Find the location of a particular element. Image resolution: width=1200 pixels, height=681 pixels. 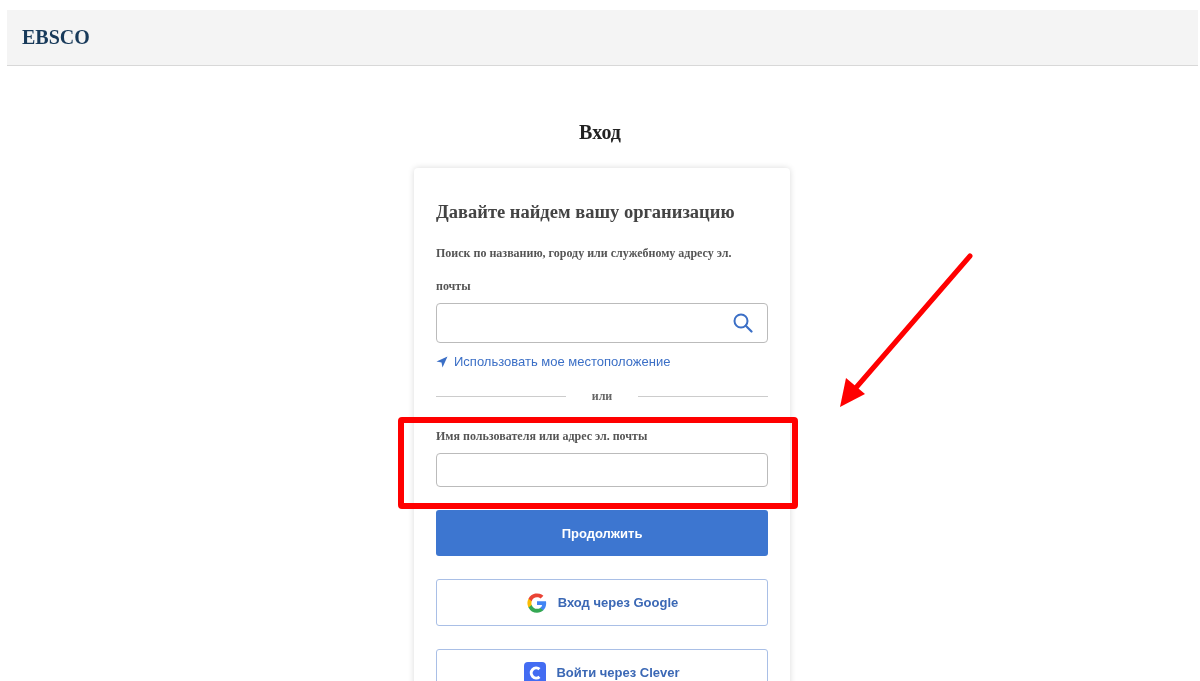

divider-text: или is located at coordinates (602, 396).